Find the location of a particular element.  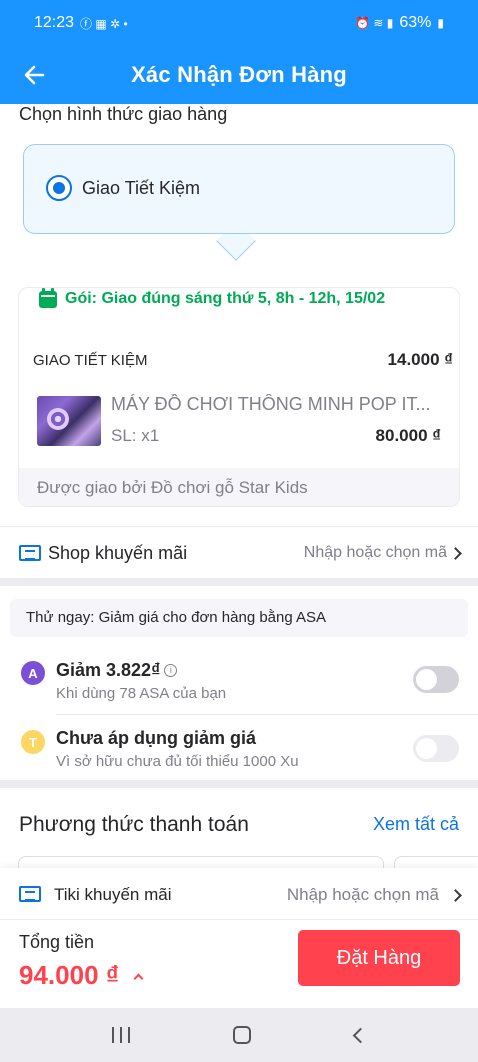

delivery-option-economy: Giao Tiết Kiệm is located at coordinates (239, 189).